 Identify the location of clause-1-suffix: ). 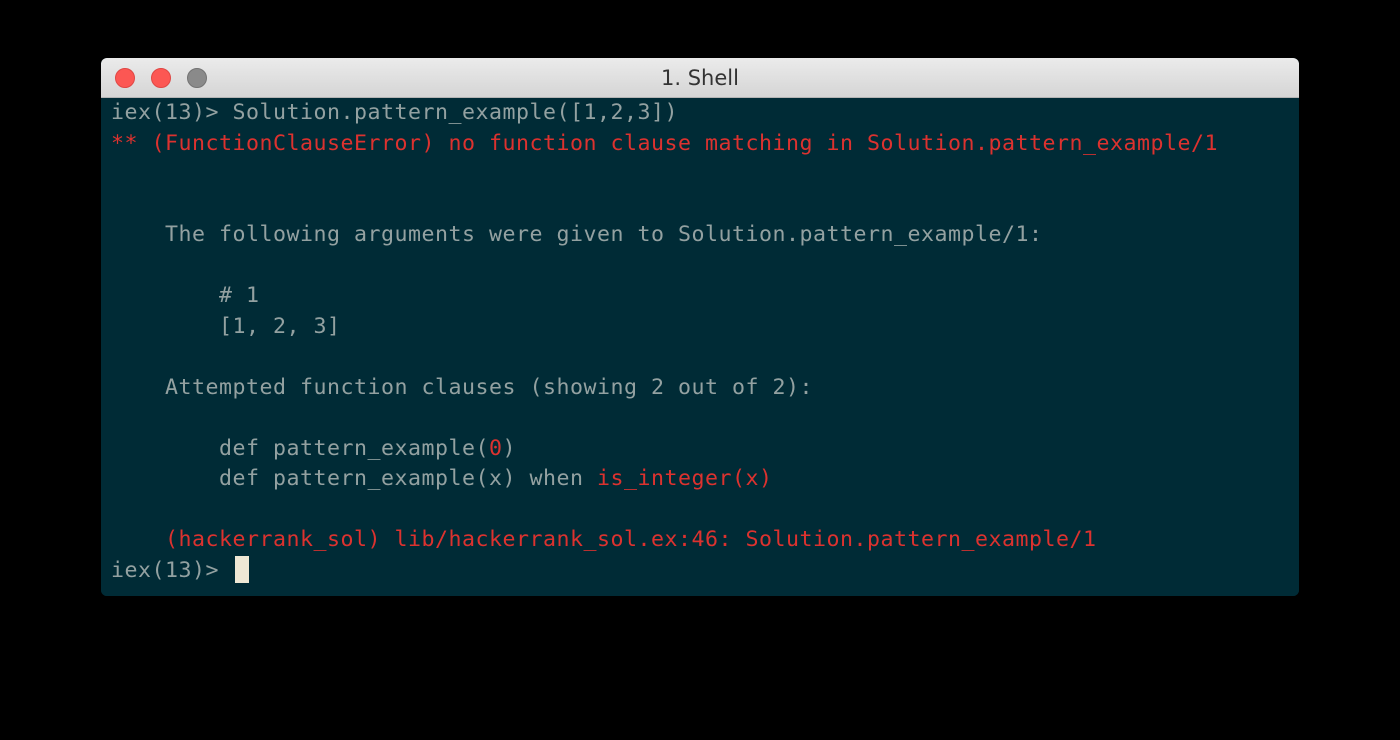
(509, 448).